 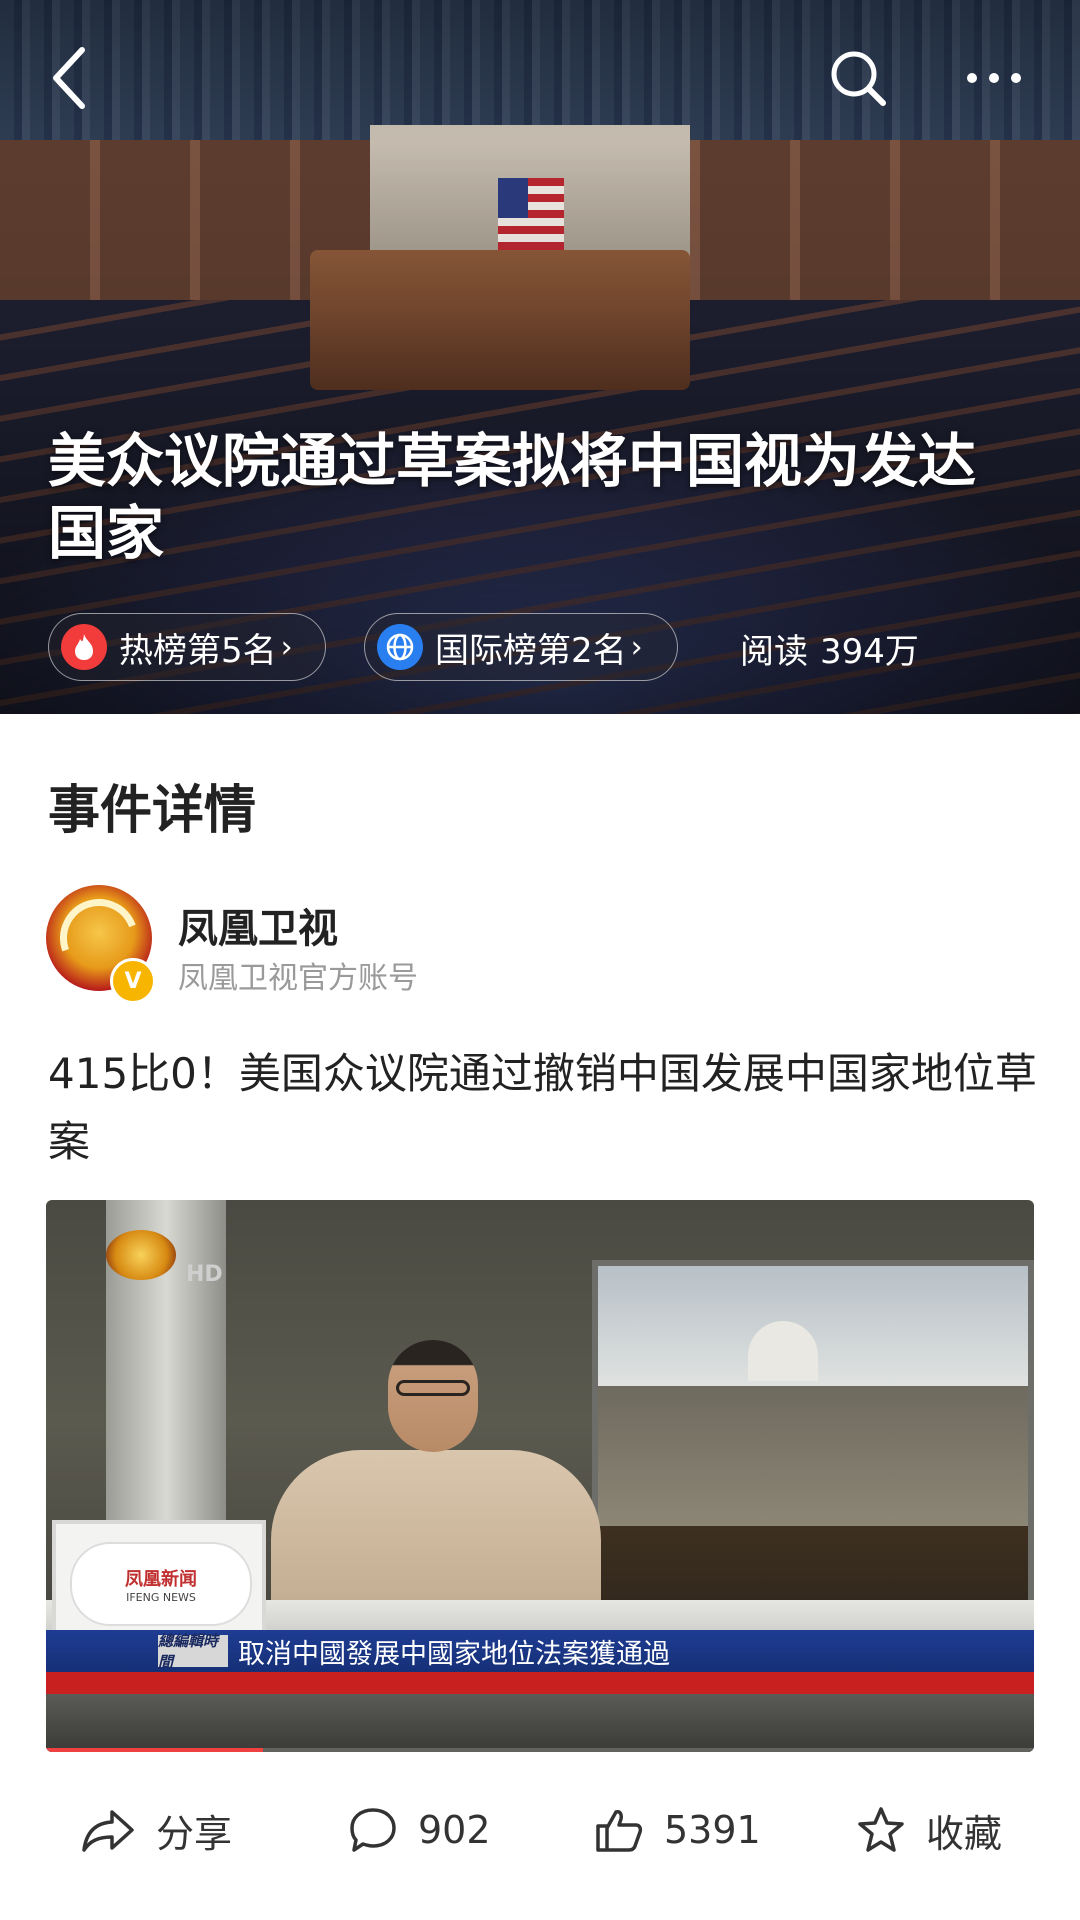 I want to click on back-arrow-icon, so click(x=69, y=78).